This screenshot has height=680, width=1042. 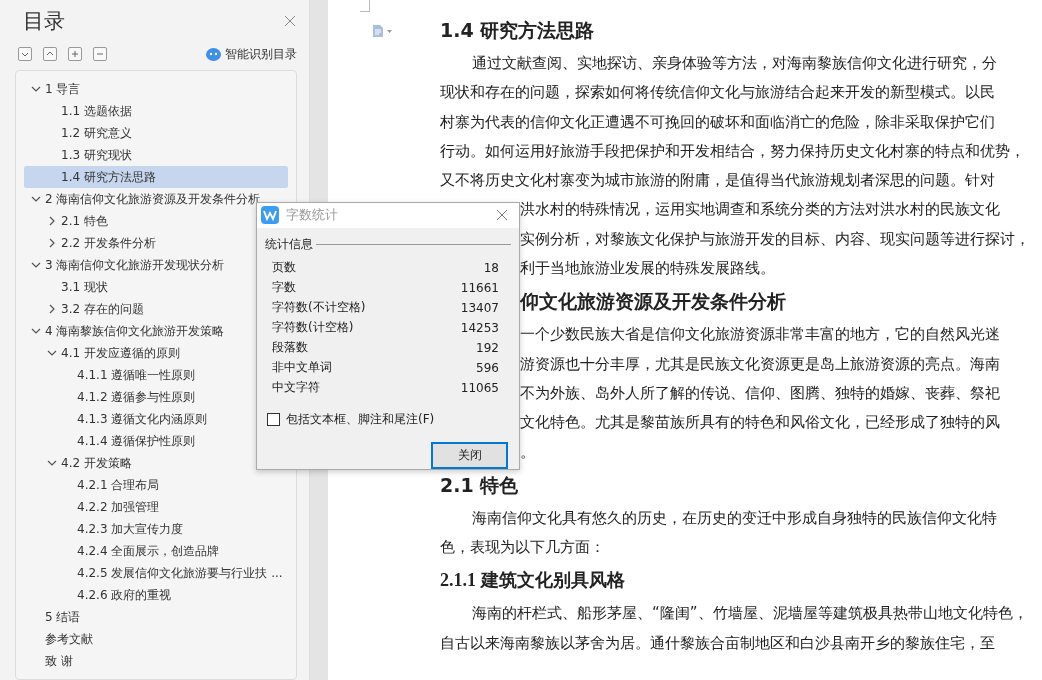 What do you see at coordinates (491, 267) in the screenshot?
I see `stat-value: 18` at bounding box center [491, 267].